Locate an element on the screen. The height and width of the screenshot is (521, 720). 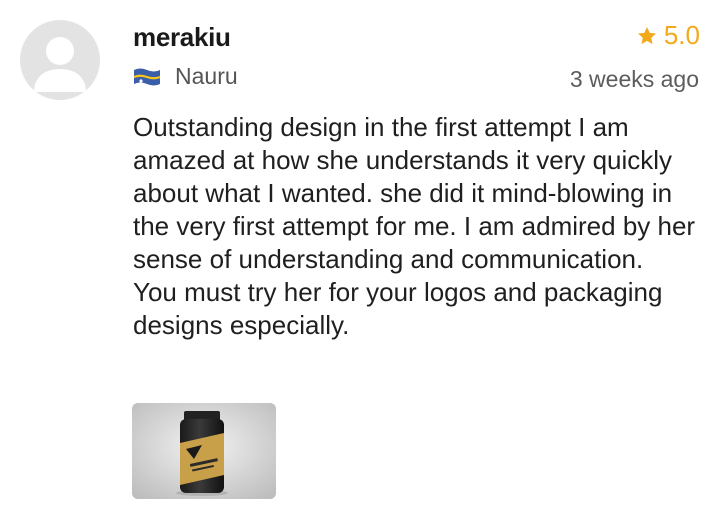
reviewer-country: Nauru is located at coordinates (185, 76).